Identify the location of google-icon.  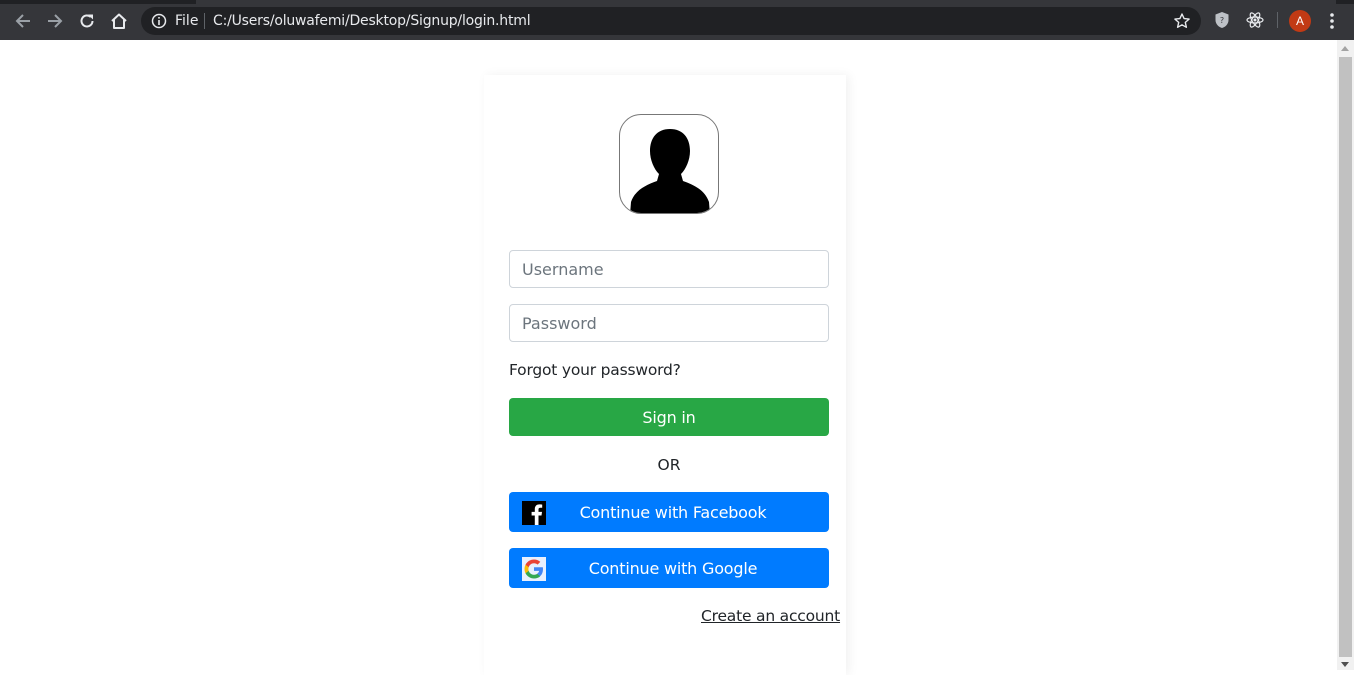
(534, 569).